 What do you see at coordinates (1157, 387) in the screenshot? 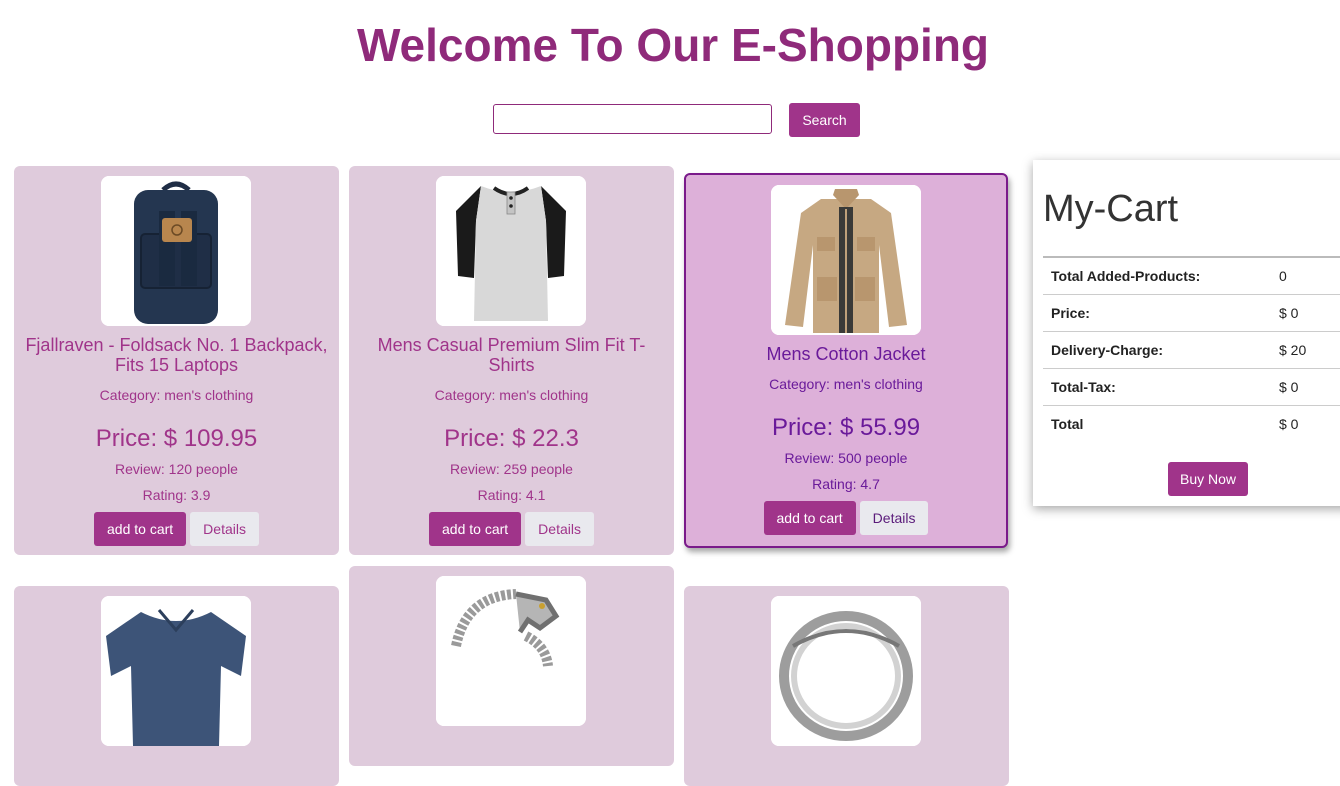
I see `cart-row-label: Total-Tax:` at bounding box center [1157, 387].